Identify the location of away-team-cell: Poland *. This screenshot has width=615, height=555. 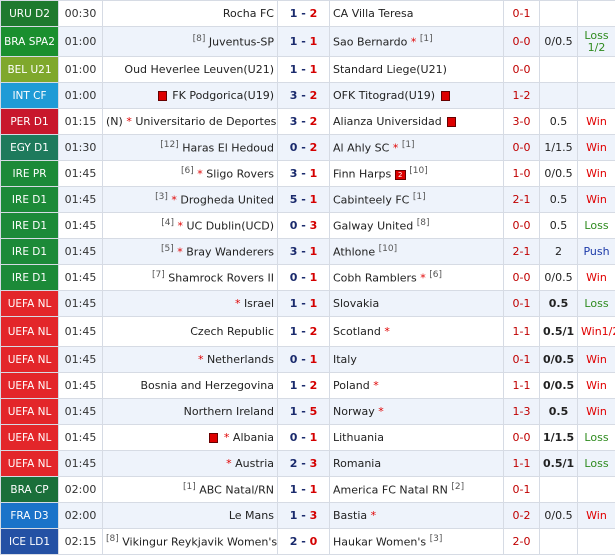
(417, 386).